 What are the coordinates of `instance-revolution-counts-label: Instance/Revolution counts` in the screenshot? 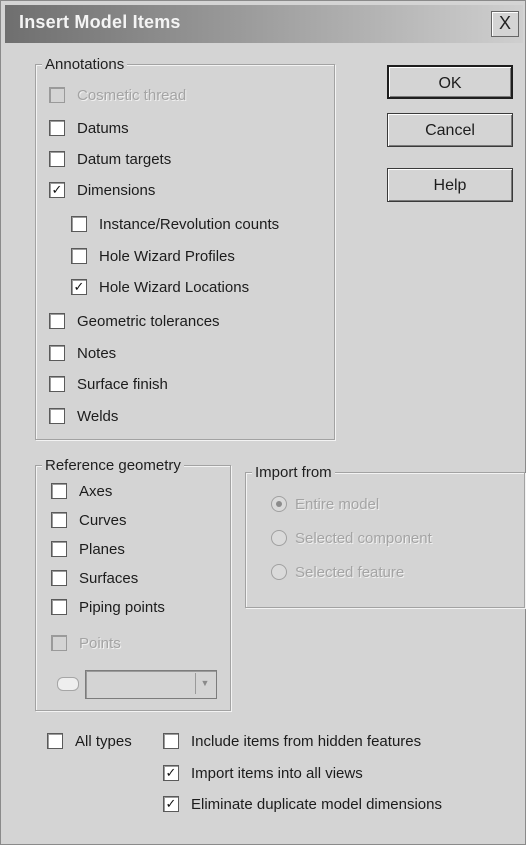 It's located at (189, 224).